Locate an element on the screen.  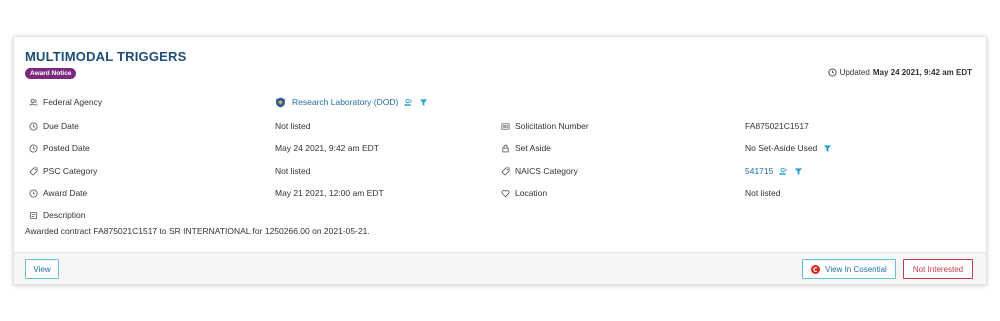
card-footer: View View In Cosential Not Interested is located at coordinates (500, 268).